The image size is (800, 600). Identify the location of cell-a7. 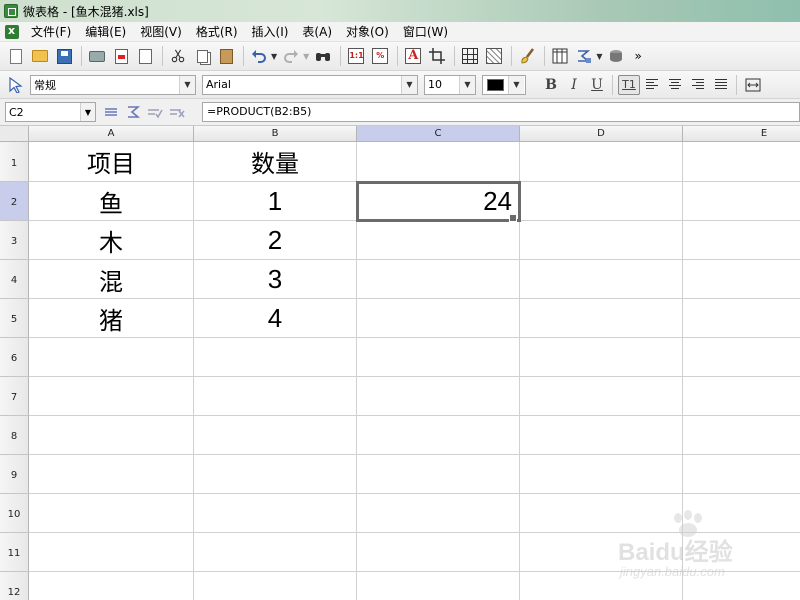
(111, 396).